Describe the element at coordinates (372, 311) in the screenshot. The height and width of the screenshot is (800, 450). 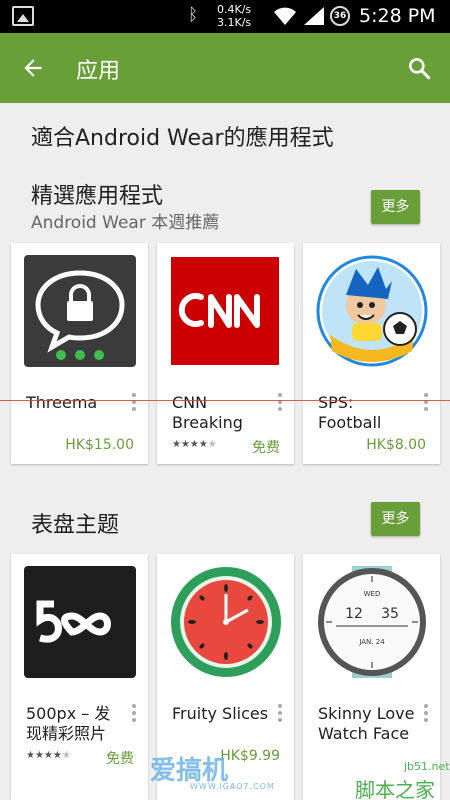
I see `sps-football-icon` at that location.